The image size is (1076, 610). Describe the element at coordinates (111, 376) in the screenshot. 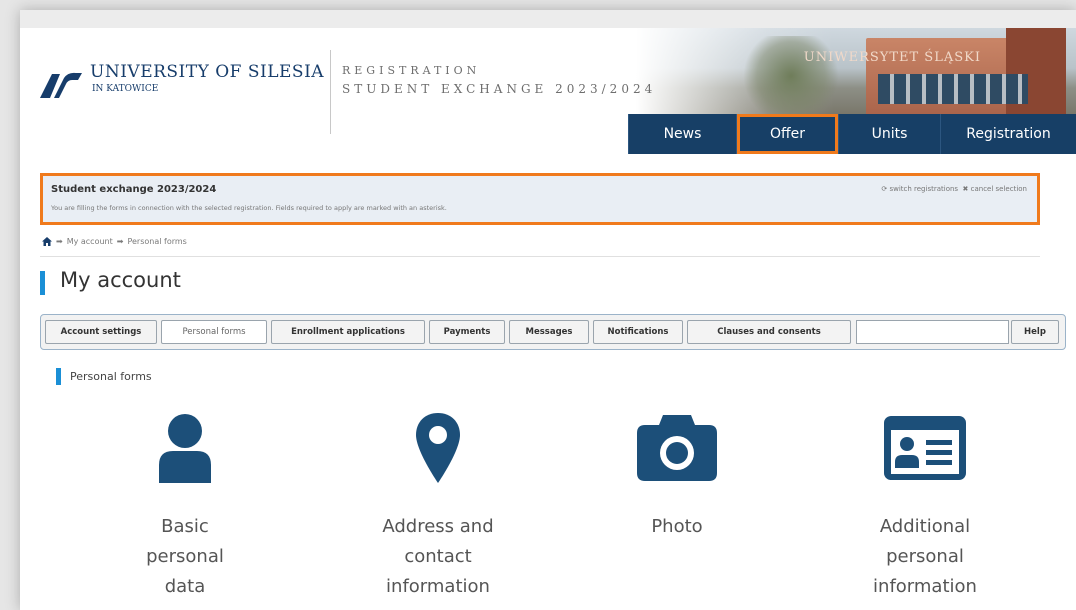

I see `section-title: Personal forms` at that location.